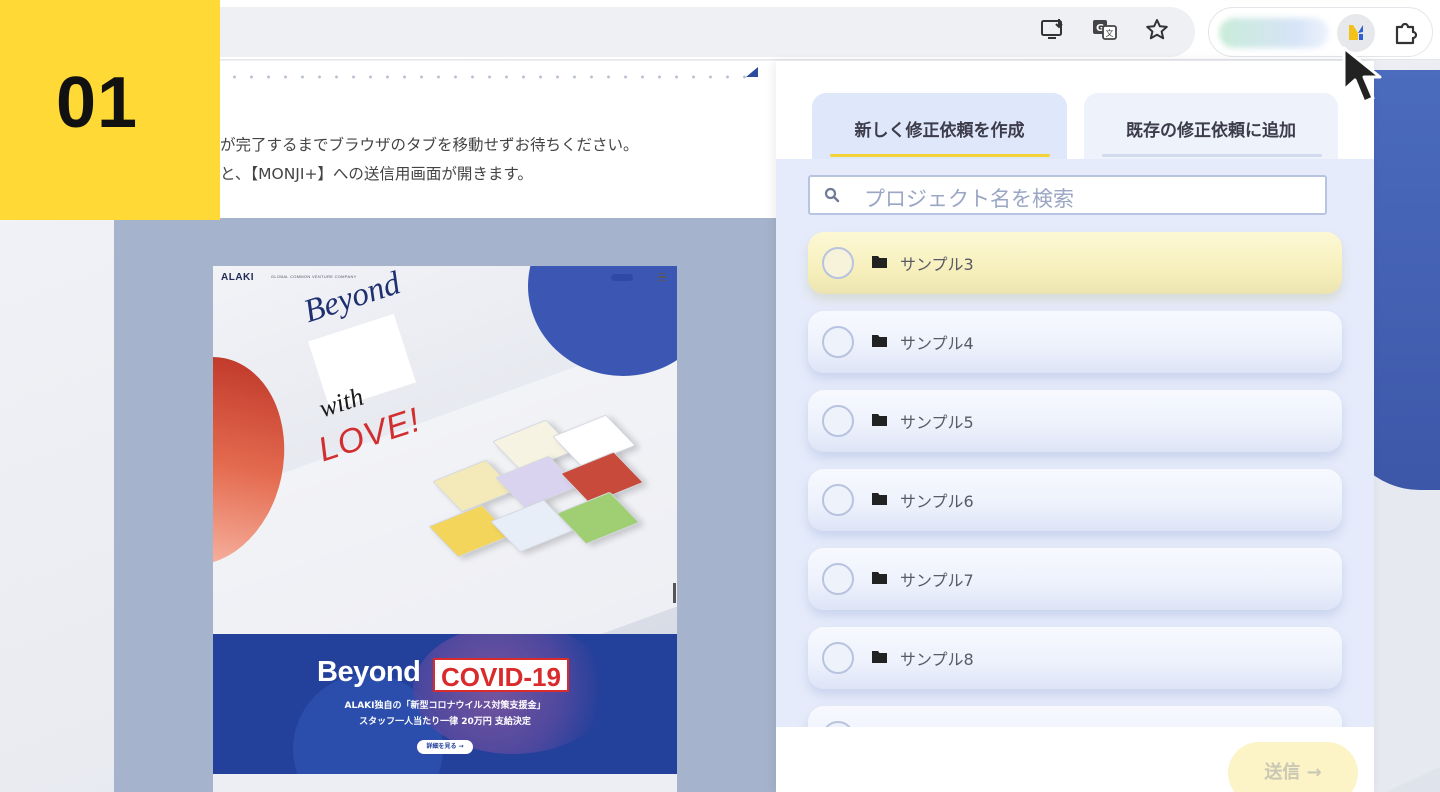  What do you see at coordinates (969, 199) in the screenshot?
I see `search-placeholder: プロジェクト名を検索` at bounding box center [969, 199].